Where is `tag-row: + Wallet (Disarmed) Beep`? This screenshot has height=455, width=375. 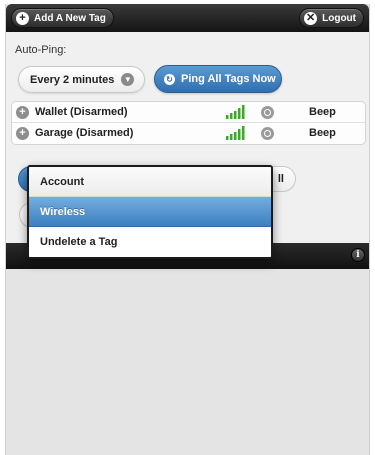 tag-row: + Wallet (Disarmed) Beep is located at coordinates (188, 112).